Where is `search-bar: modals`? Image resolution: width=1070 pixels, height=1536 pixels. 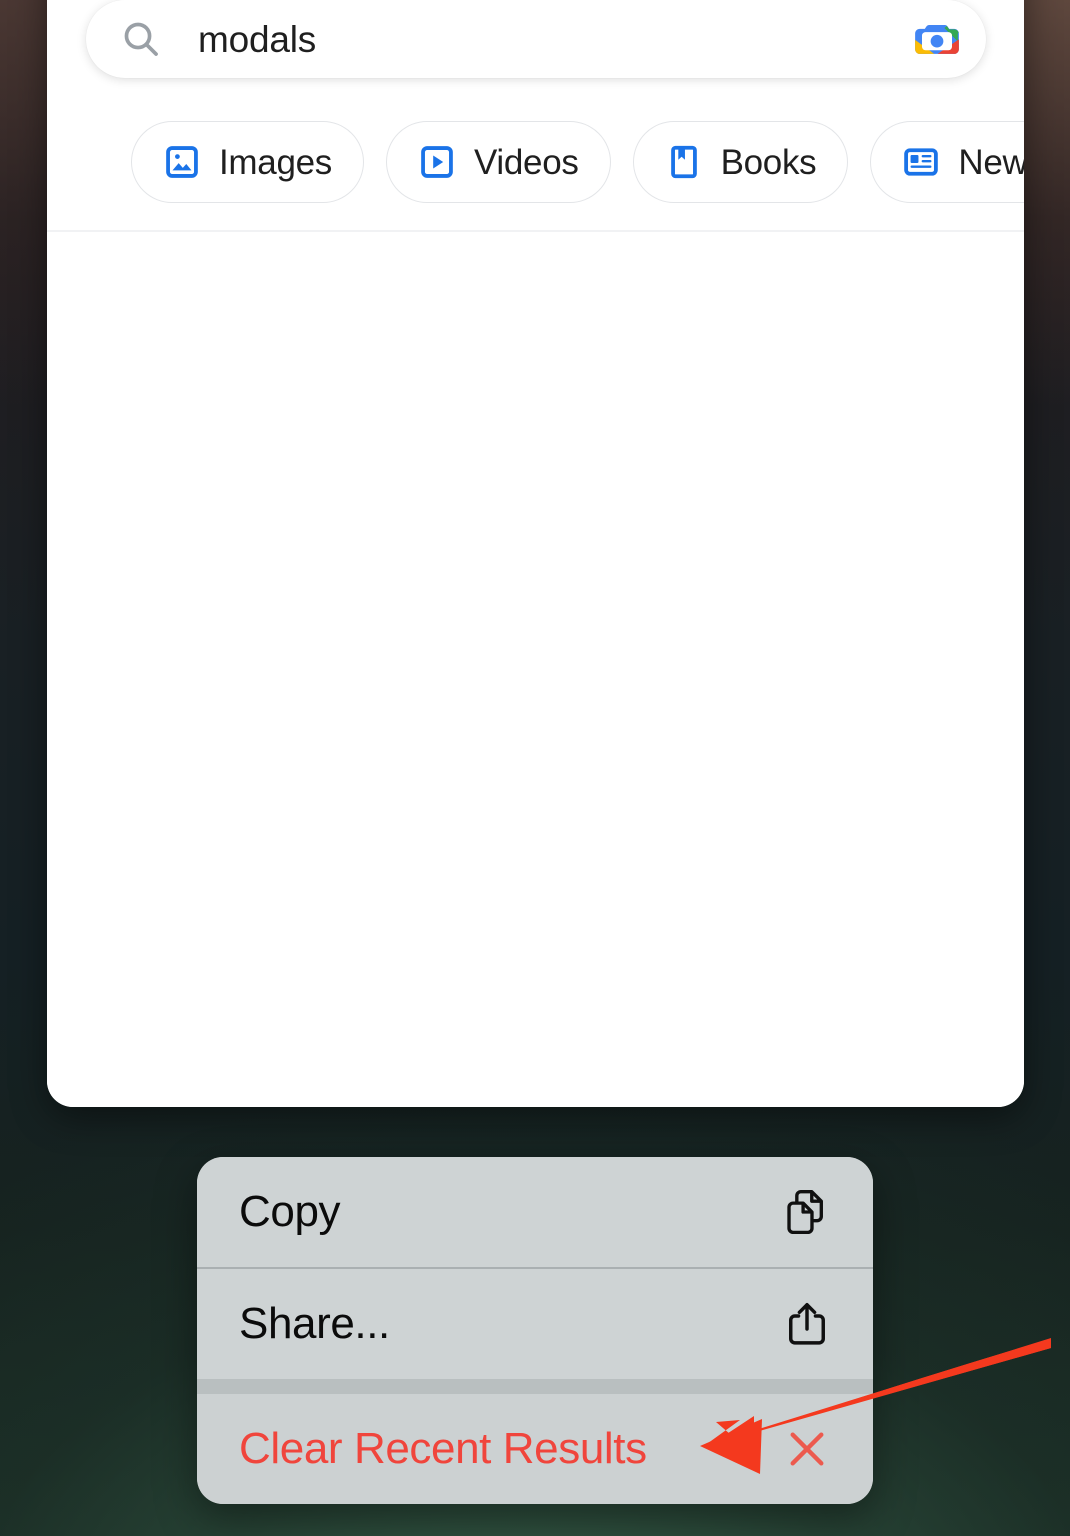 search-bar: modals is located at coordinates (536, 39).